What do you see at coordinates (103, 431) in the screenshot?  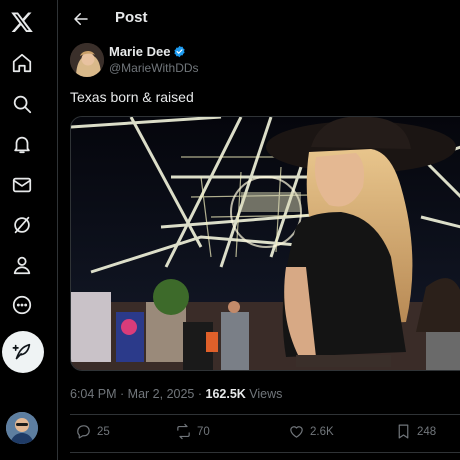 I see `reply-count: 25` at bounding box center [103, 431].